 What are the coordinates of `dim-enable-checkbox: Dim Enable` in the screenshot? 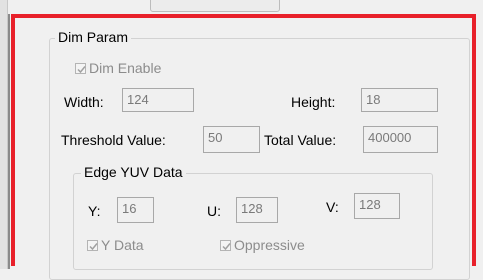 It's located at (118, 68).